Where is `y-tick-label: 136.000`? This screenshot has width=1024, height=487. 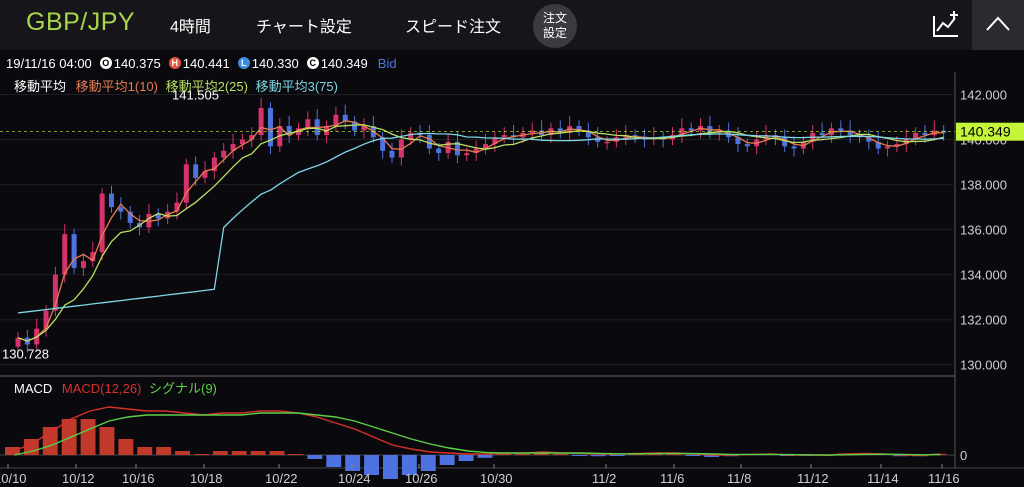
y-tick-label: 136.000 is located at coordinates (983, 230).